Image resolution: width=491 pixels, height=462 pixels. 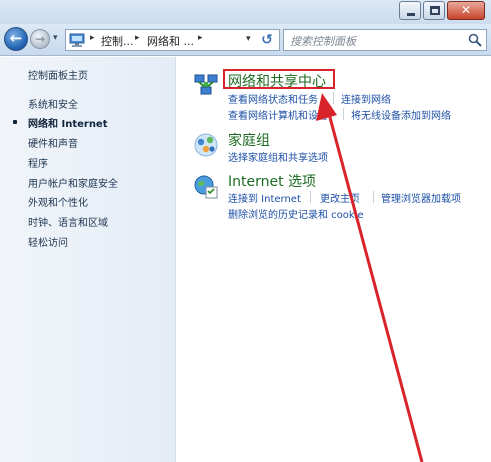 I want to click on maximize-icon, so click(x=435, y=10).